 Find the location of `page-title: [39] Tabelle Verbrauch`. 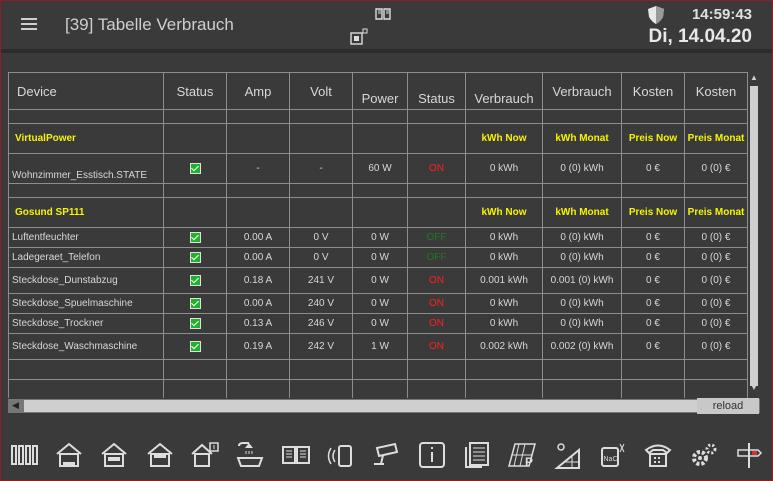

page-title: [39] Tabelle Verbrauch is located at coordinates (149, 24).